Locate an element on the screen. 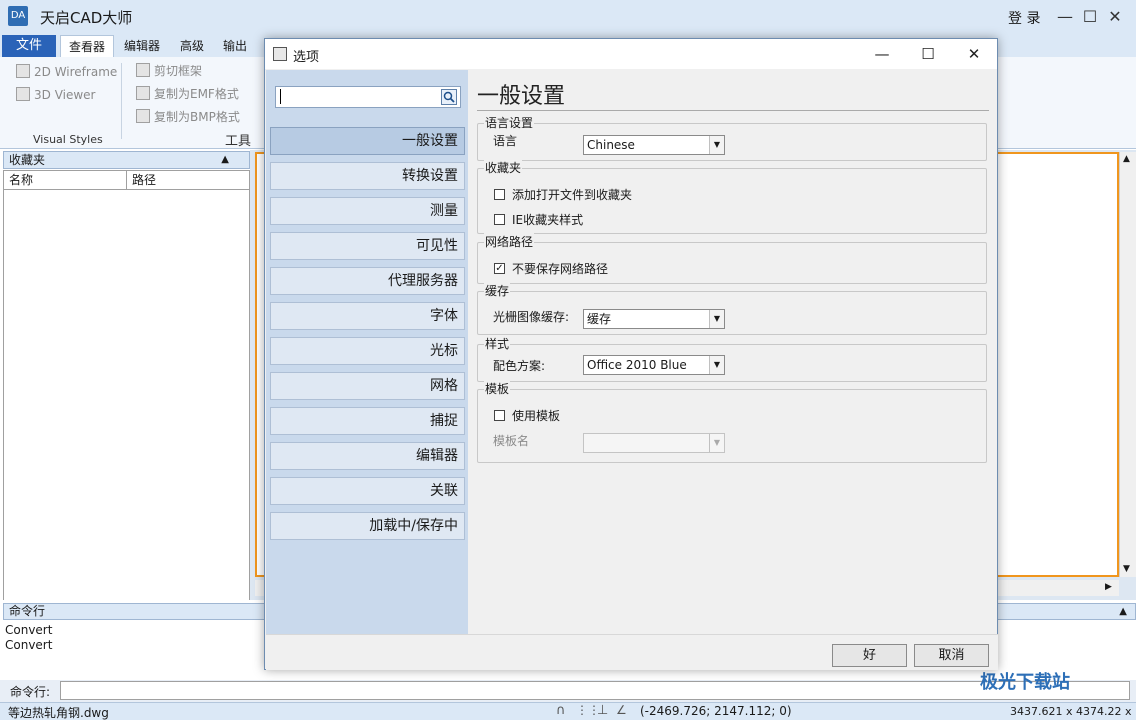 This screenshot has height=720, width=1136. clip-frame-button: 剪切框架 is located at coordinates (169, 70).